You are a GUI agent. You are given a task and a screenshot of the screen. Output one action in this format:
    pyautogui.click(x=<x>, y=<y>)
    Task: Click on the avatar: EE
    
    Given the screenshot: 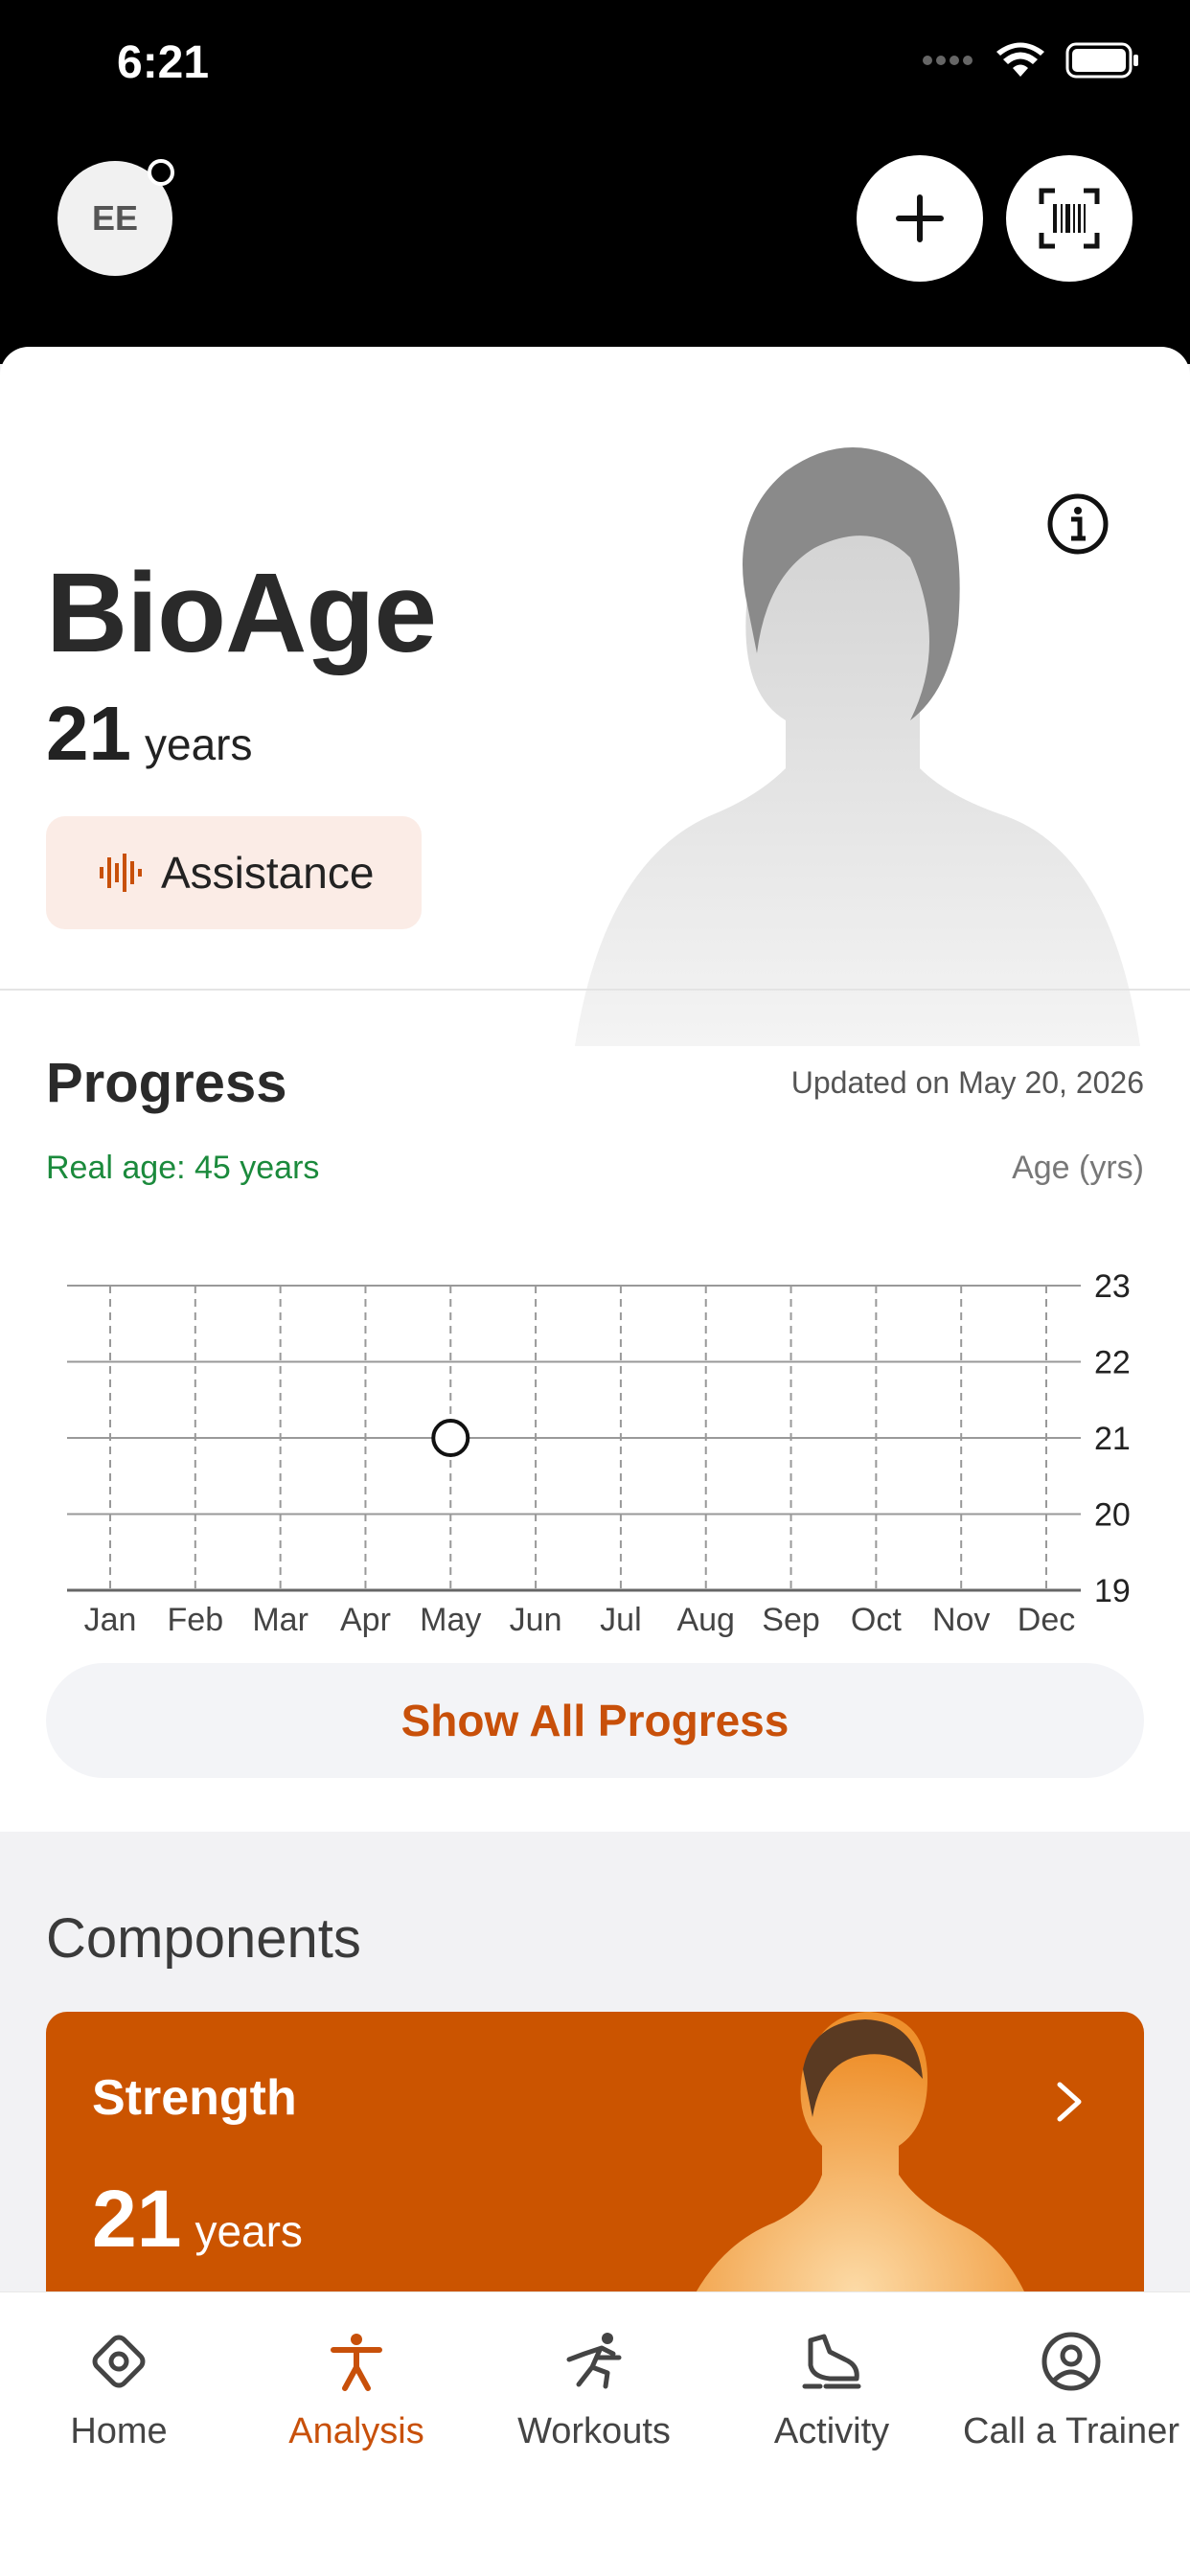 What is the action you would take?
    pyautogui.click(x=116, y=217)
    